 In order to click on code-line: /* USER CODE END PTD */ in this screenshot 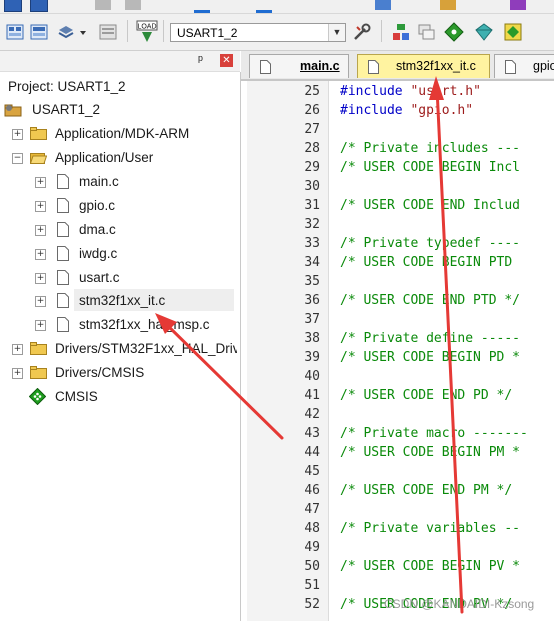, I will do `click(430, 300)`.